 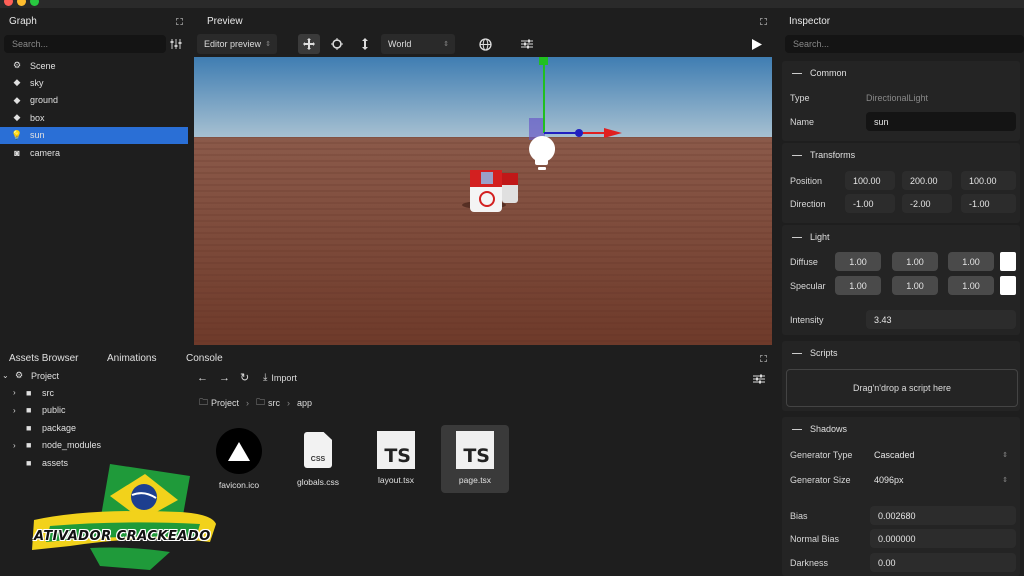 I want to click on globe-icon, so click(x=485, y=44).